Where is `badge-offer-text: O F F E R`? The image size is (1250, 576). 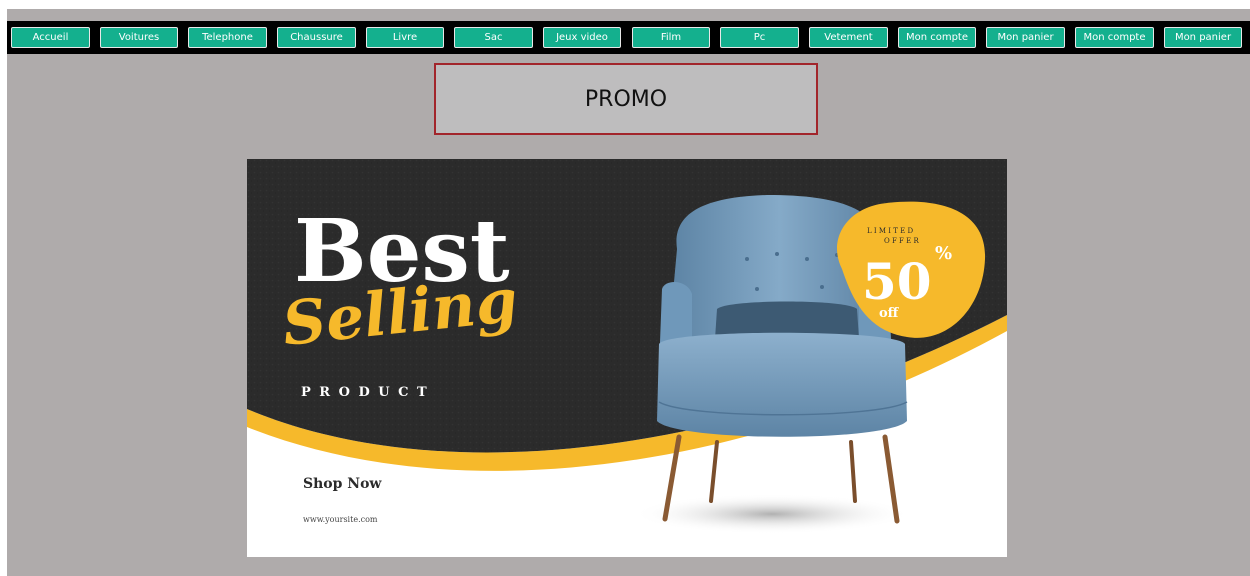
badge-offer-text: O F F E R is located at coordinates (901, 241).